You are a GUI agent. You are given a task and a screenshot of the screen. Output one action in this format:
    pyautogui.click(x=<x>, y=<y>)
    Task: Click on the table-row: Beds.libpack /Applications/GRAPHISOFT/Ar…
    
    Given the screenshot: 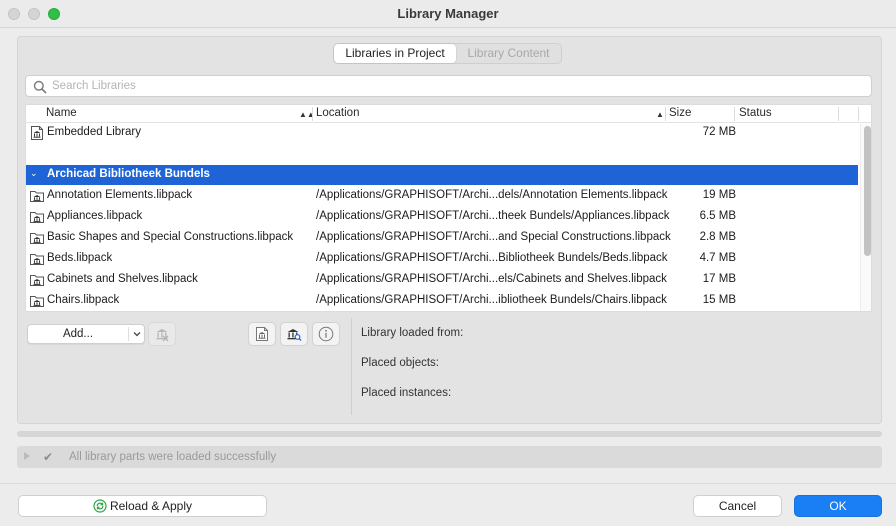 What is the action you would take?
    pyautogui.click(x=442, y=259)
    